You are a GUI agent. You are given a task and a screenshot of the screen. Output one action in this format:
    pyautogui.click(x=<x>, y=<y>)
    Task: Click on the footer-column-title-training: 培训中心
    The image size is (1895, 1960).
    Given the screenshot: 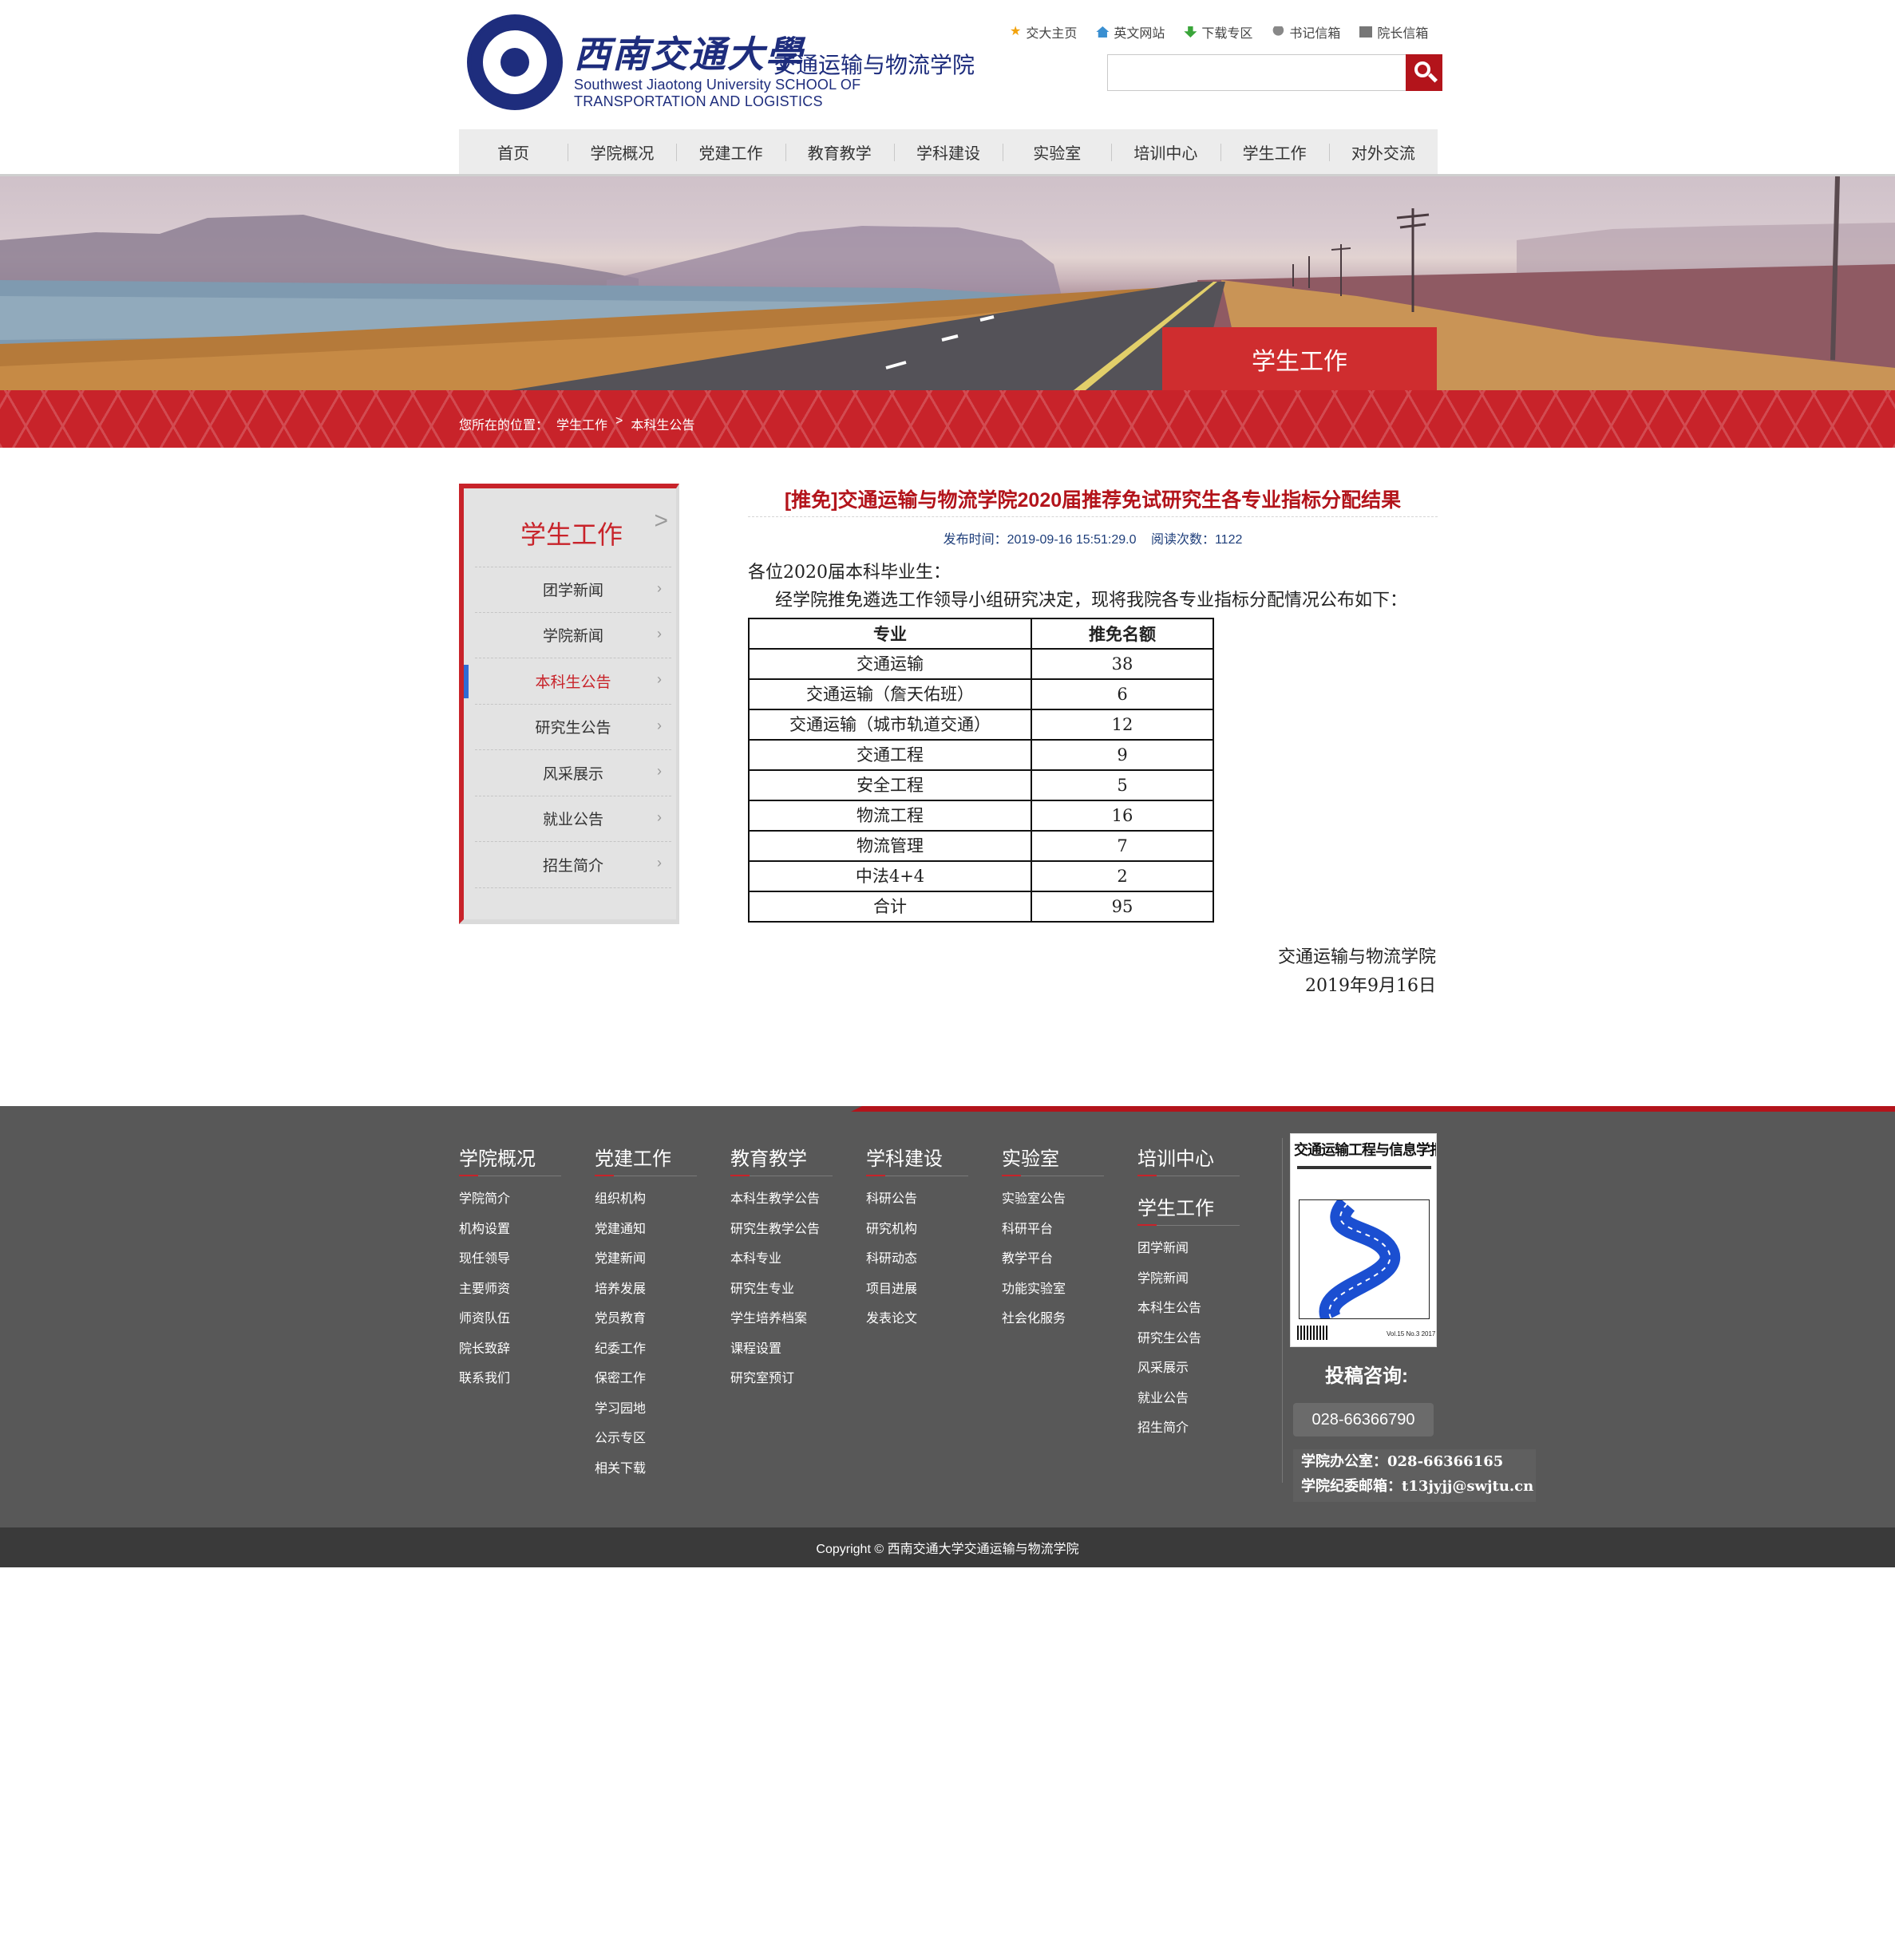 What is the action you would take?
    pyautogui.click(x=1188, y=1159)
    